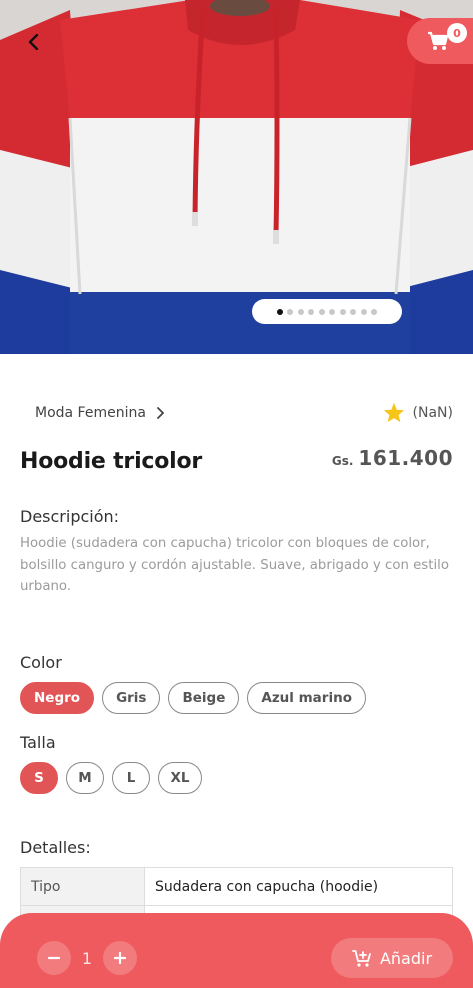  I want to click on cart-button: 0, so click(440, 41).